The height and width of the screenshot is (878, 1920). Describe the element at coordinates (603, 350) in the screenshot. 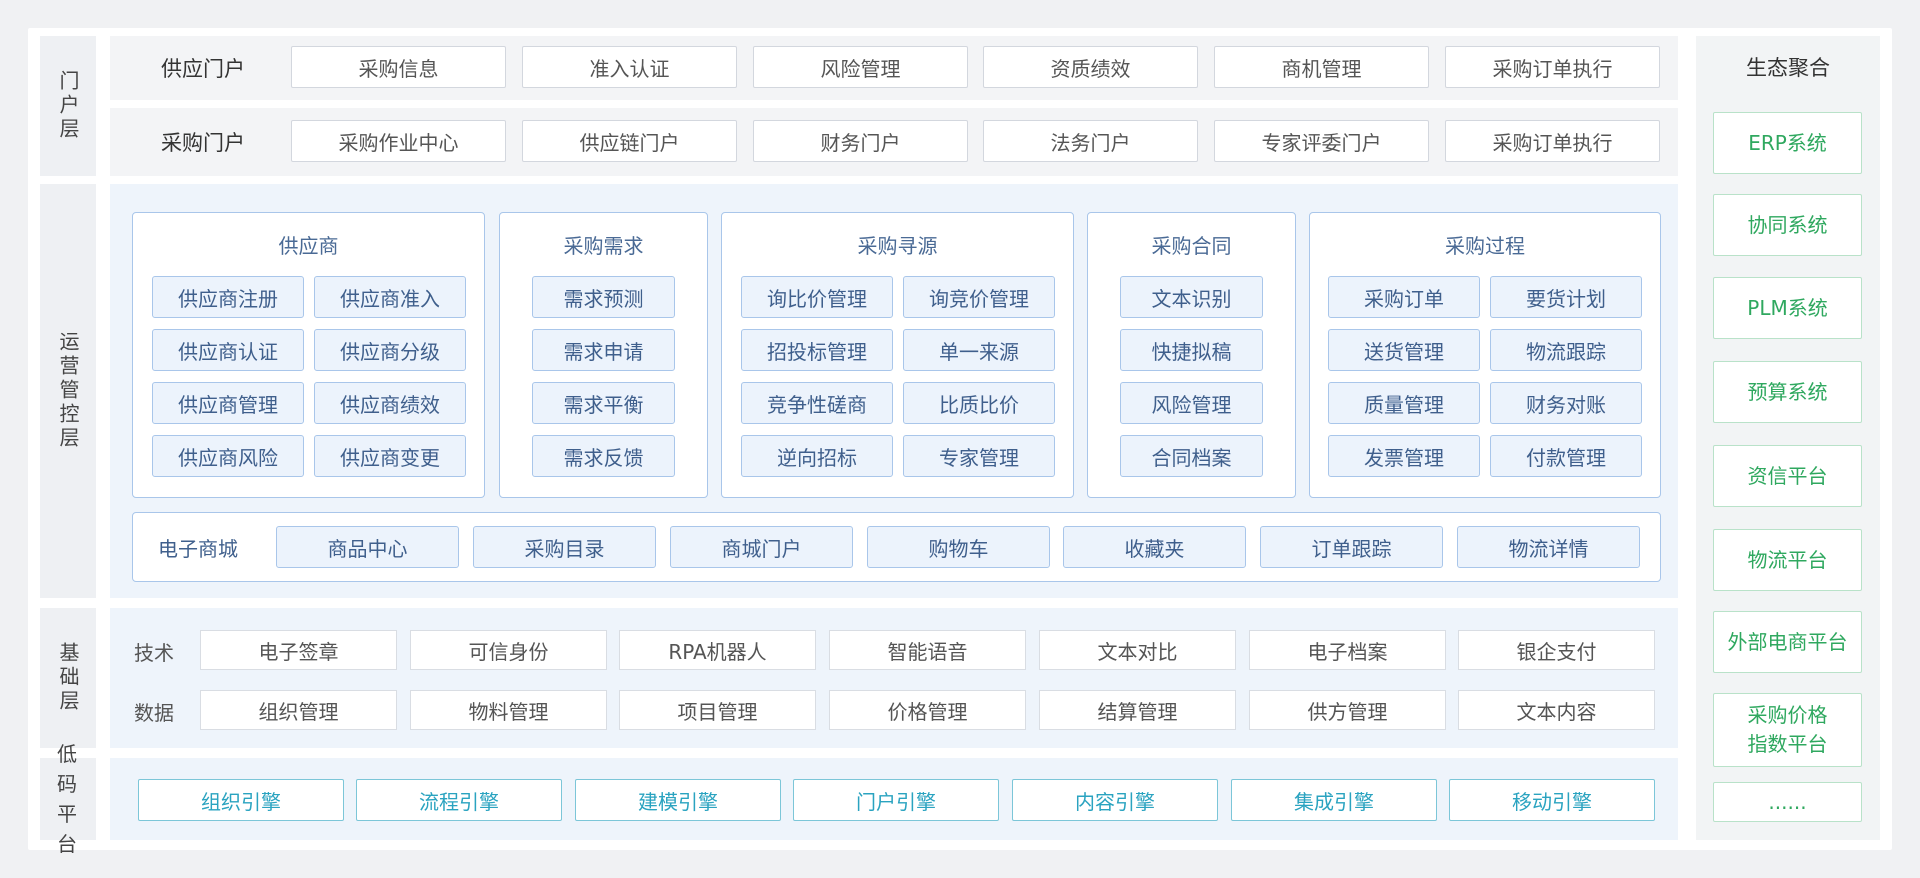

I see `group-item: 需求申请` at that location.